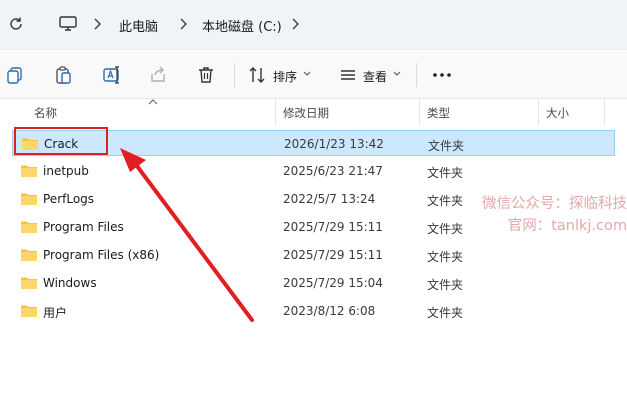  Describe the element at coordinates (334, 144) in the screenshot. I see `file-modified: 2026/1/23 13:42` at that location.